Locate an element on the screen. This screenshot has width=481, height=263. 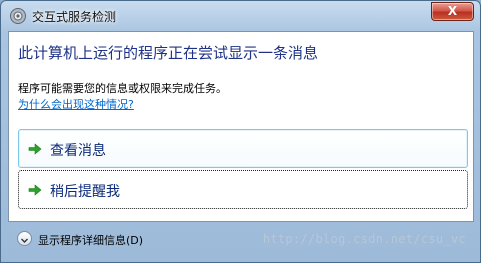
remind-later-label: 稍后提醒我 is located at coordinates (85, 192).